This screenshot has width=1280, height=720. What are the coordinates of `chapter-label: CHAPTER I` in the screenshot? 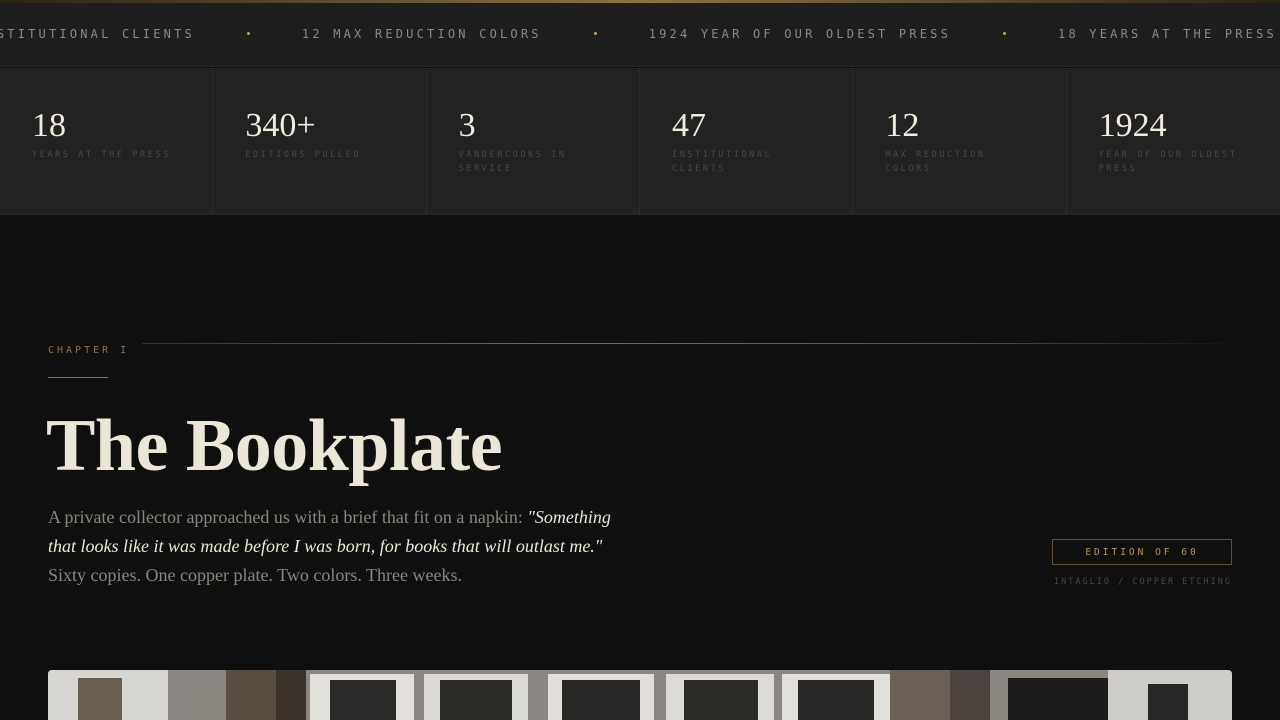 It's located at (89, 350).